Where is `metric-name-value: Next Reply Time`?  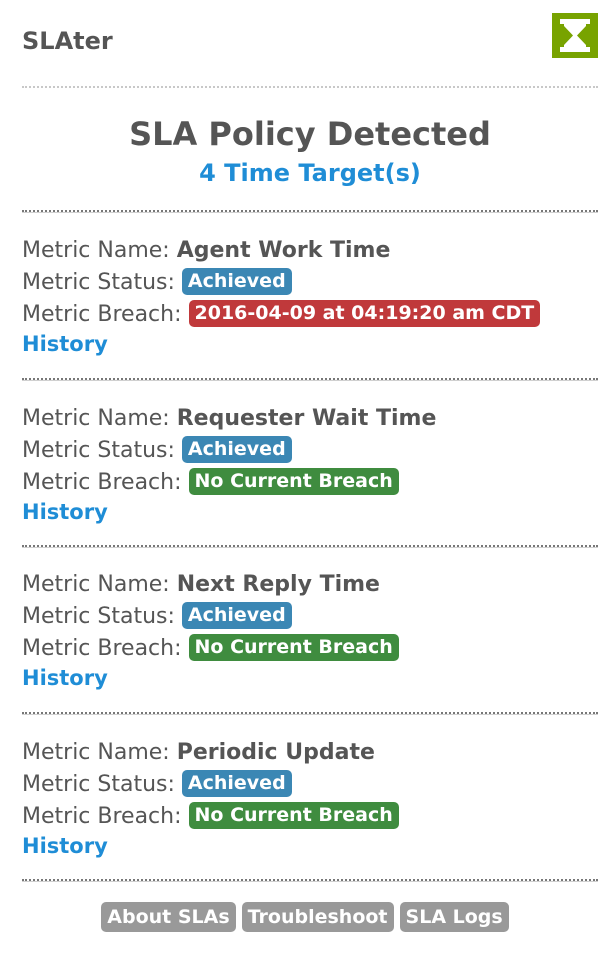 metric-name-value: Next Reply Time is located at coordinates (278, 584).